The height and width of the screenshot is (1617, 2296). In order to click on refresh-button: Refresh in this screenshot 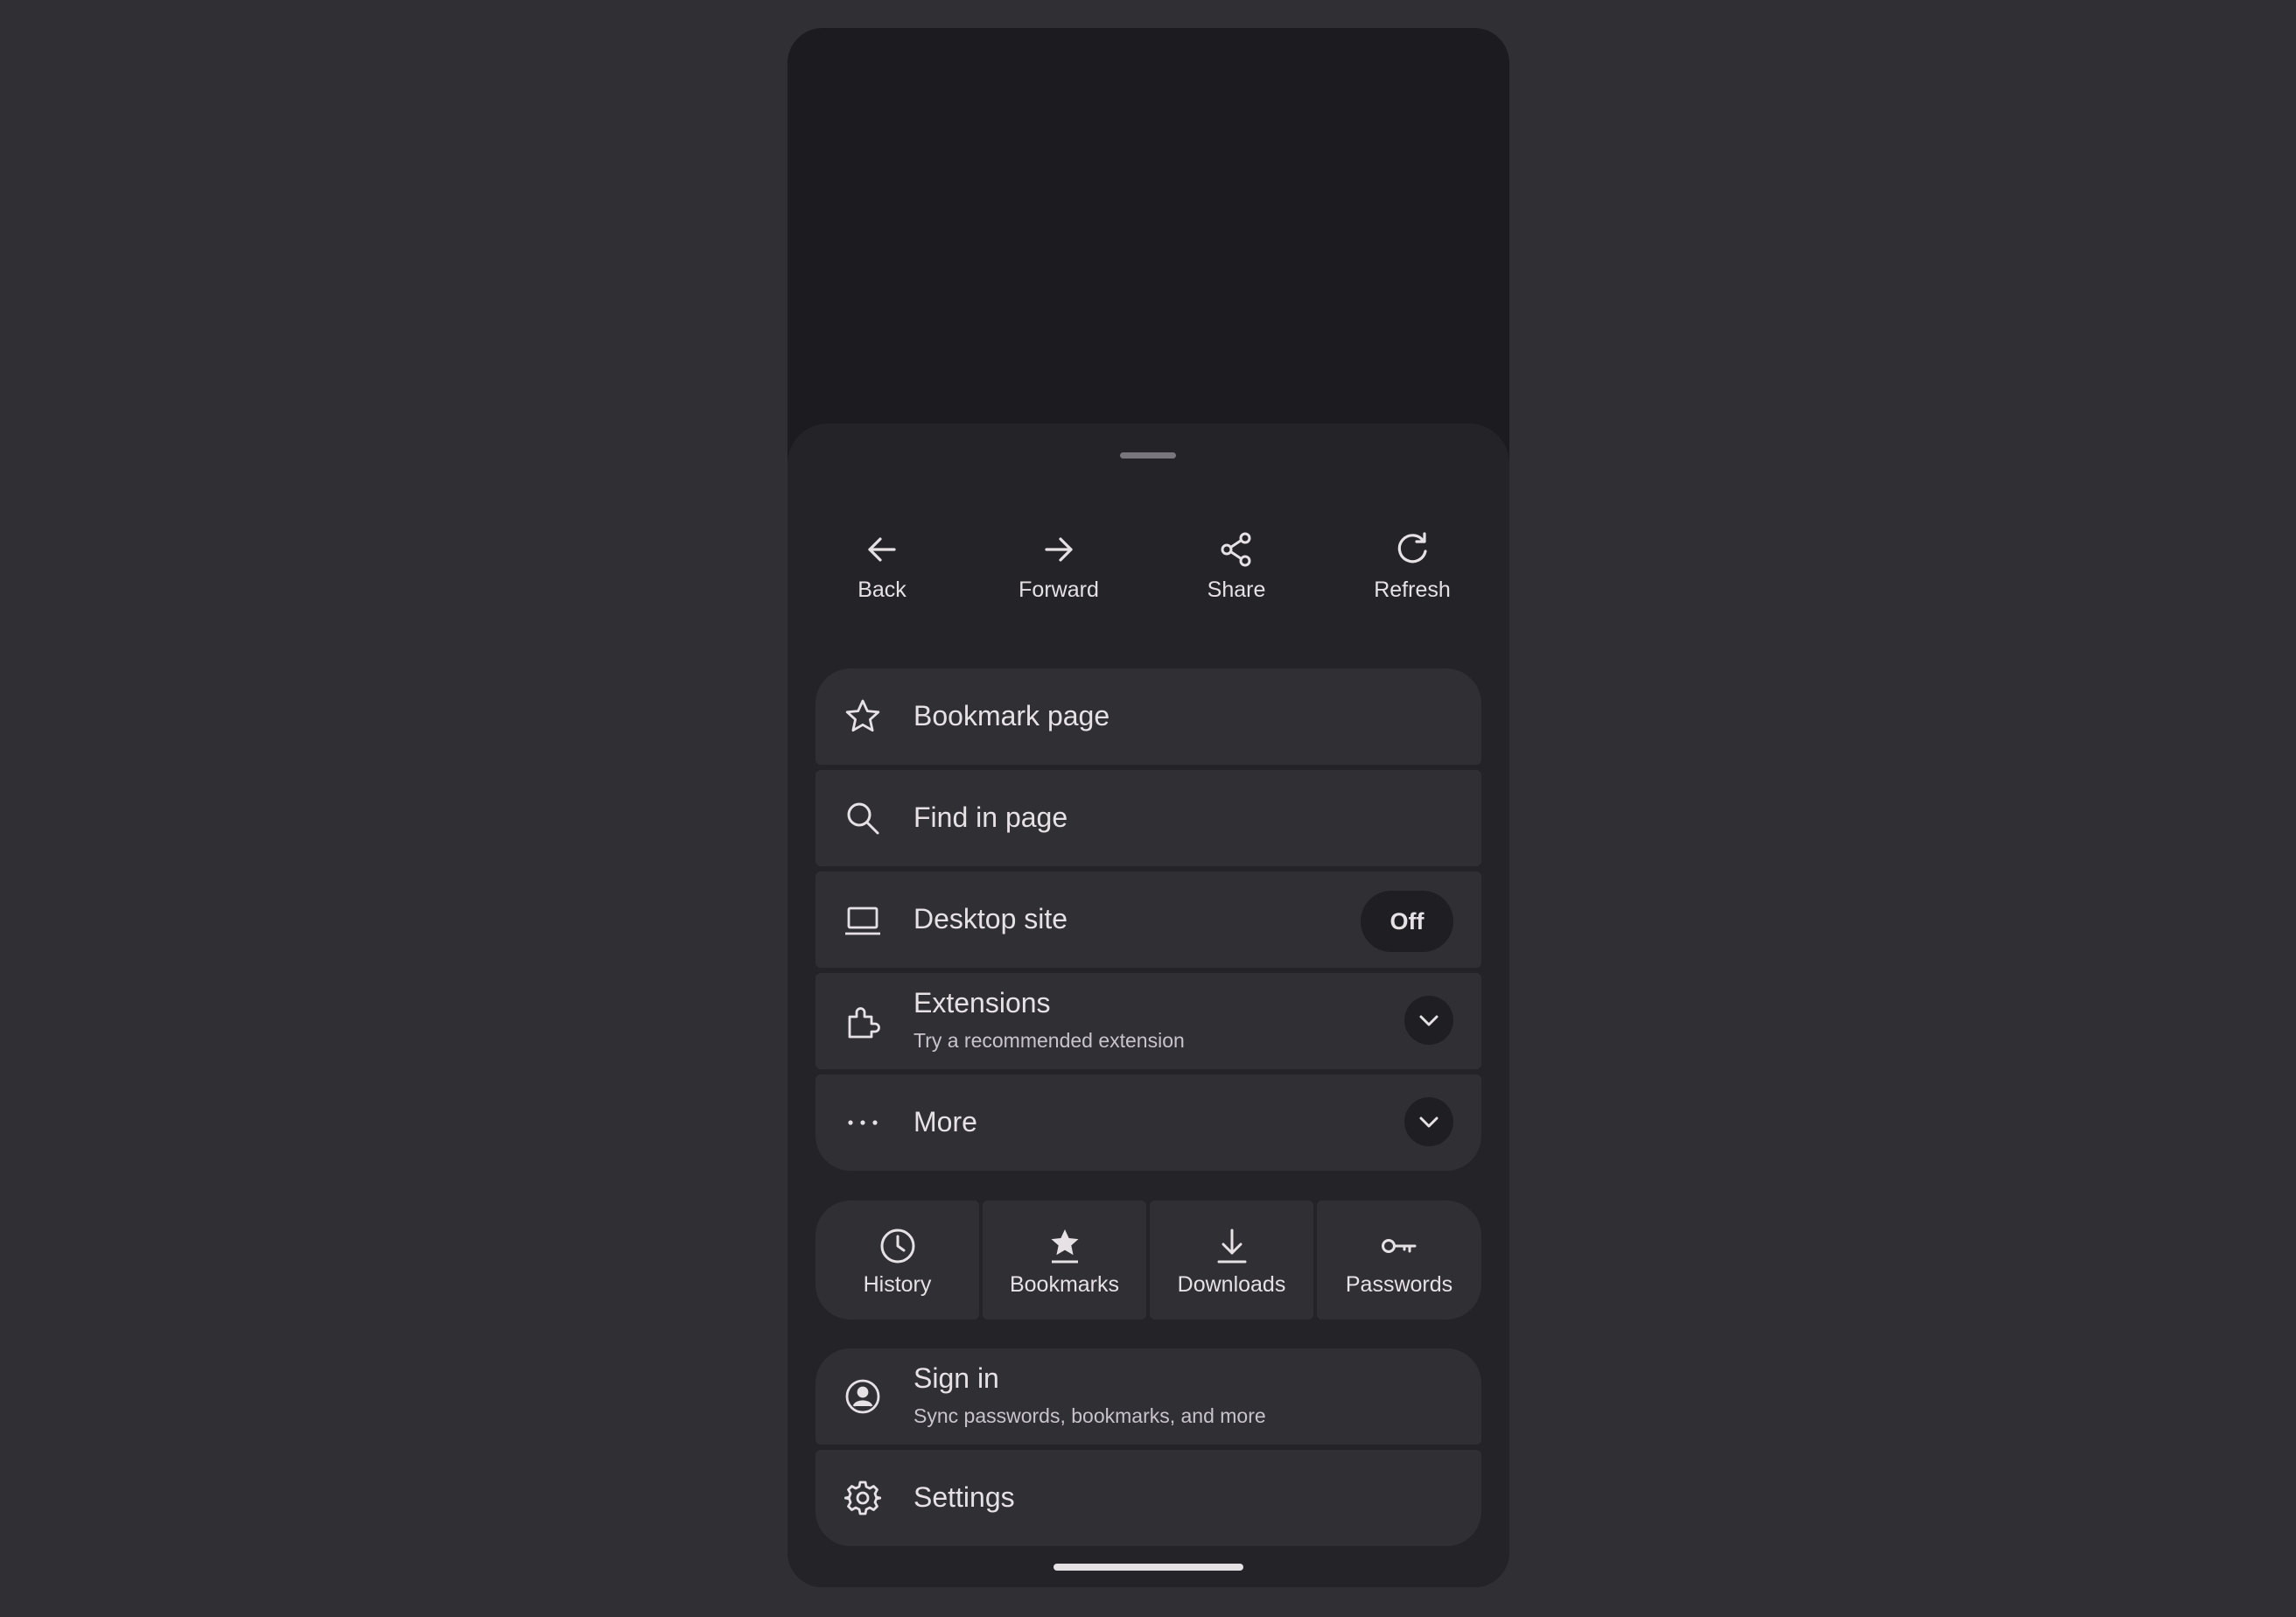, I will do `click(1412, 585)`.